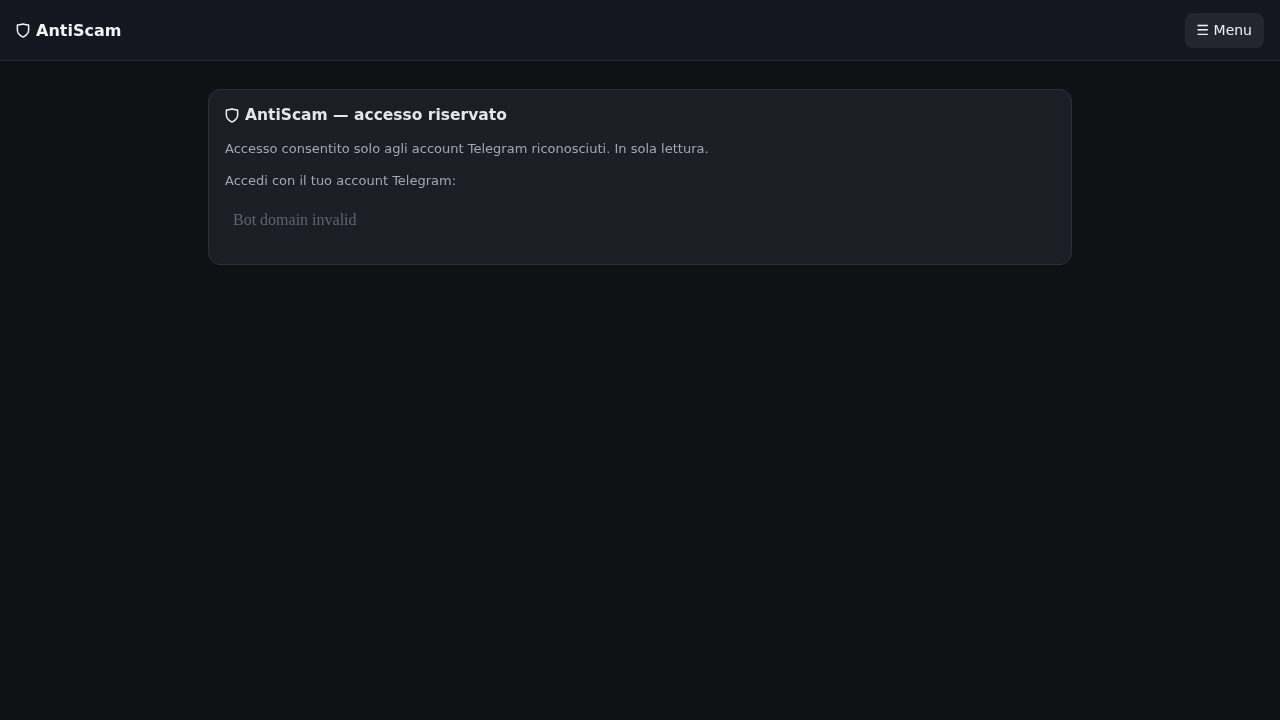  I want to click on card-title: AntiScam — accesso riservato, so click(376, 115).